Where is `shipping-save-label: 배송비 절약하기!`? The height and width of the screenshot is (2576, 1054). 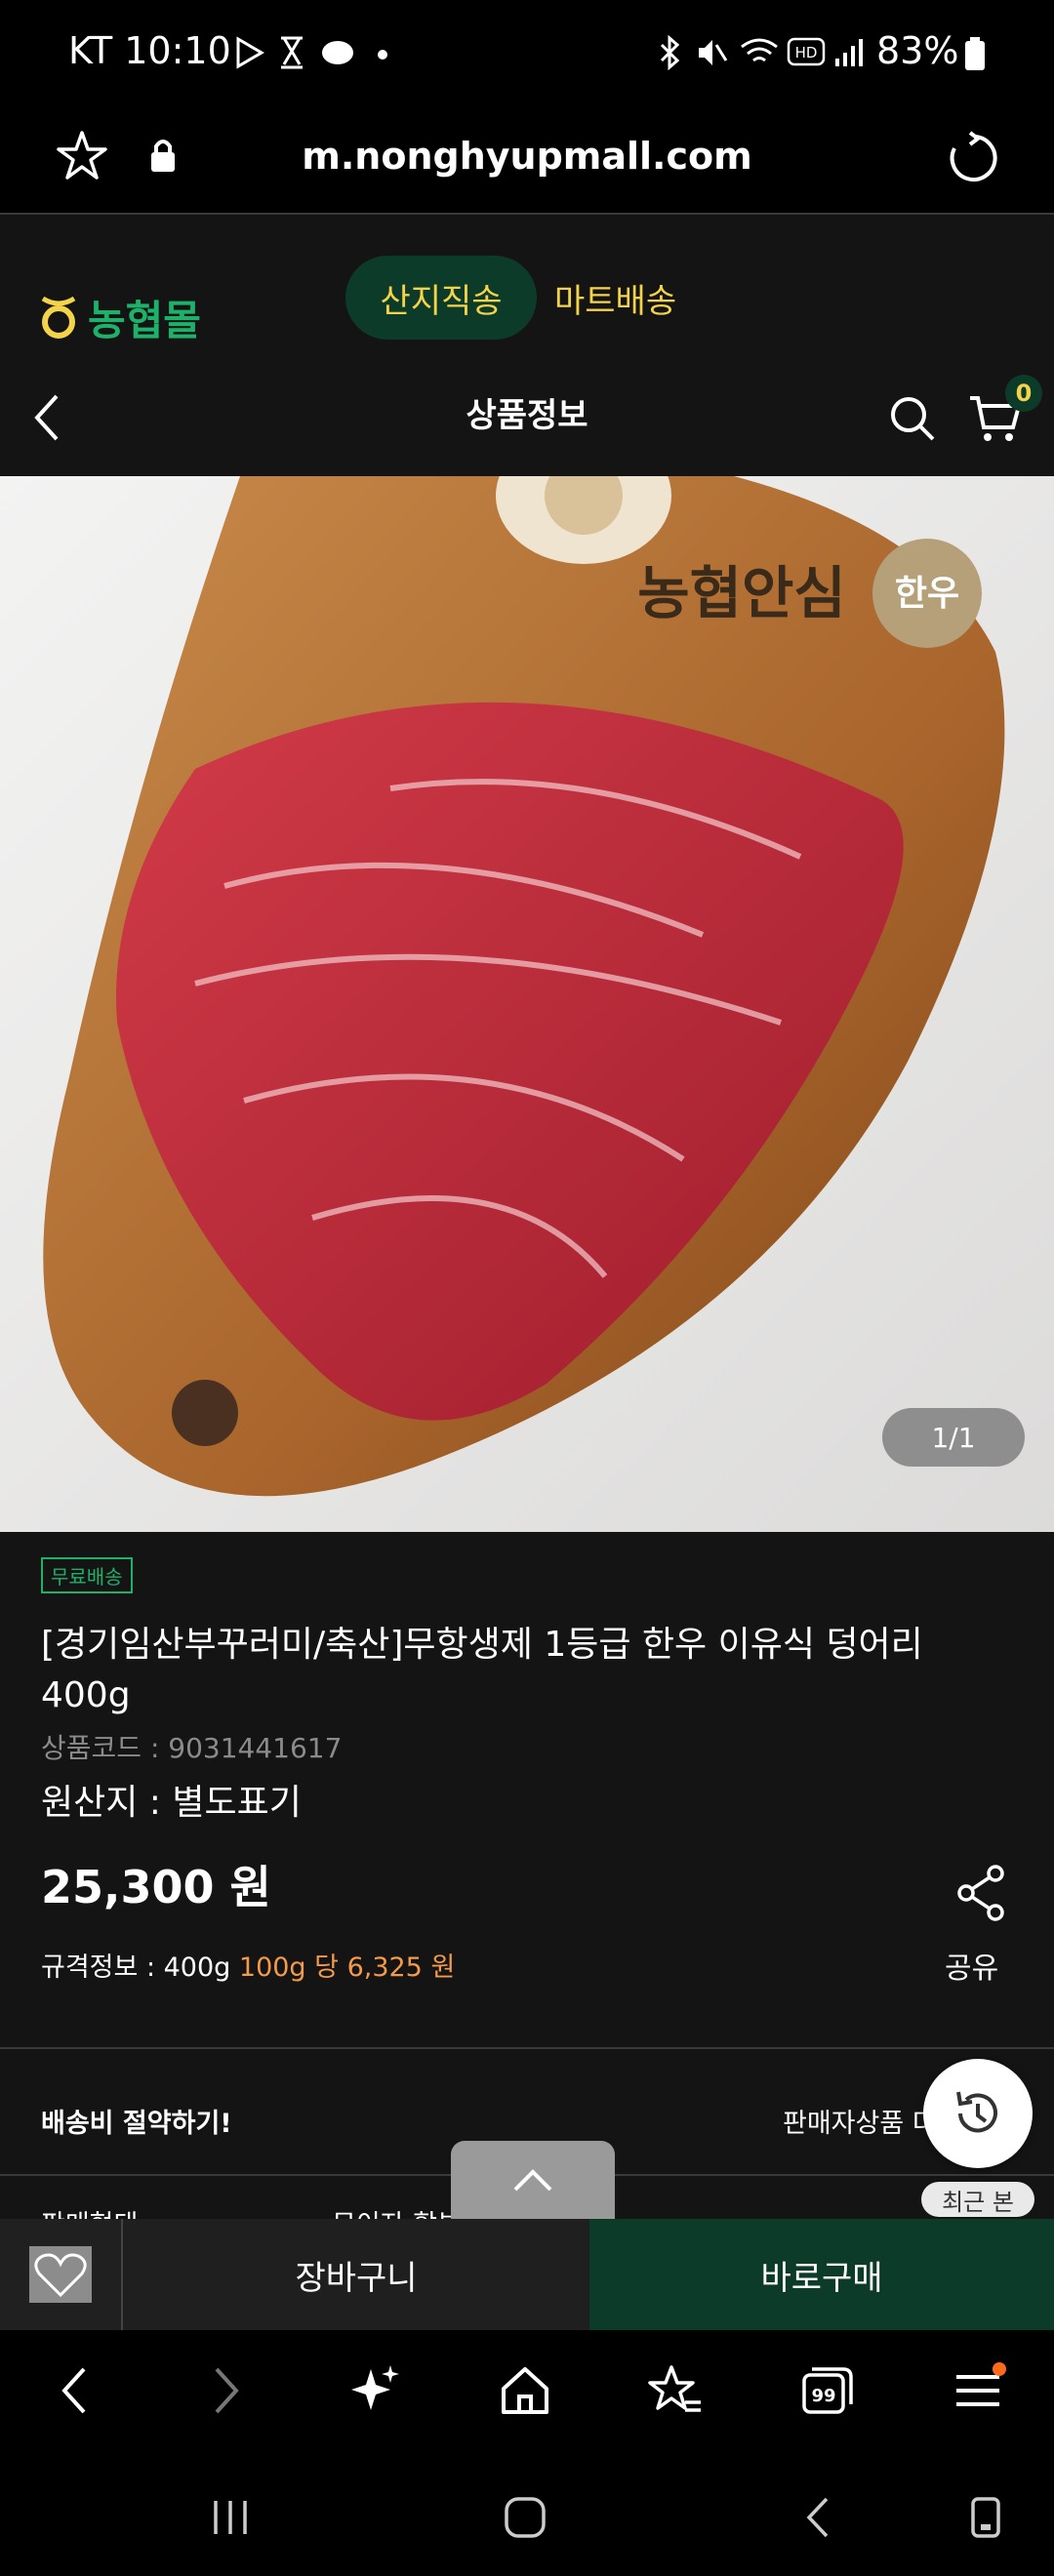
shipping-save-label: 배송비 절약하기! is located at coordinates (136, 2121).